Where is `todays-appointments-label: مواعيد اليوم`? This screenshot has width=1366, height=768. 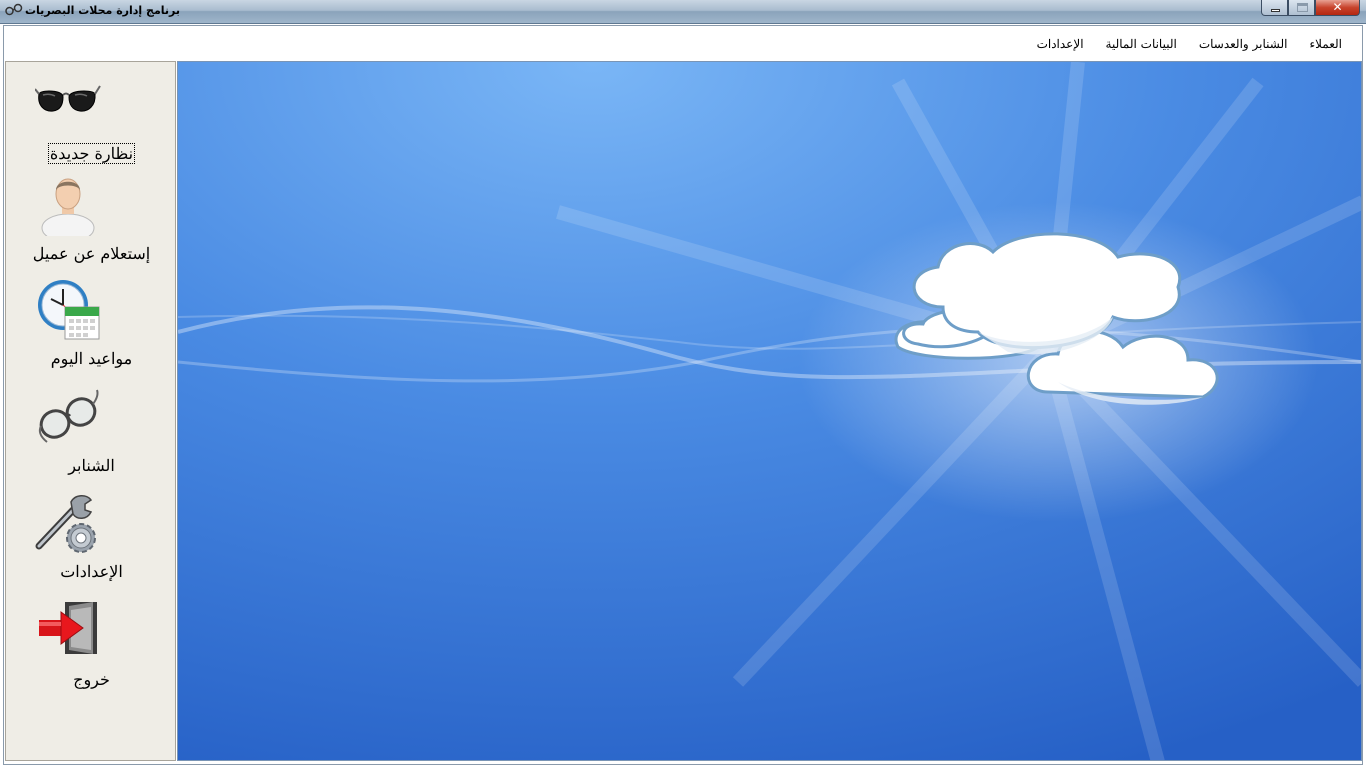 todays-appointments-label: مواعيد اليوم is located at coordinates (91, 358).